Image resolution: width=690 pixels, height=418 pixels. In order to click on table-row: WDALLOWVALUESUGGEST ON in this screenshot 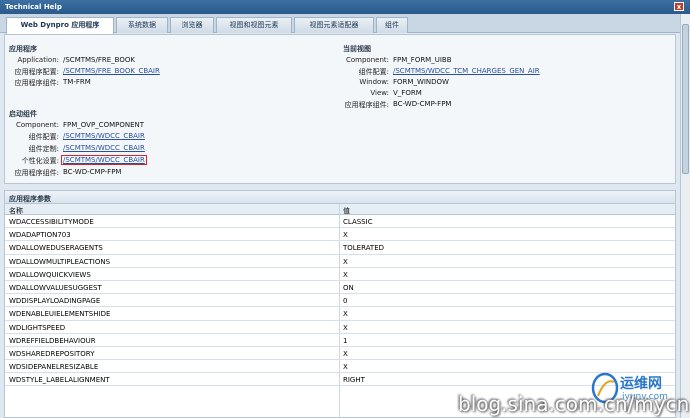, I will do `click(340, 288)`.